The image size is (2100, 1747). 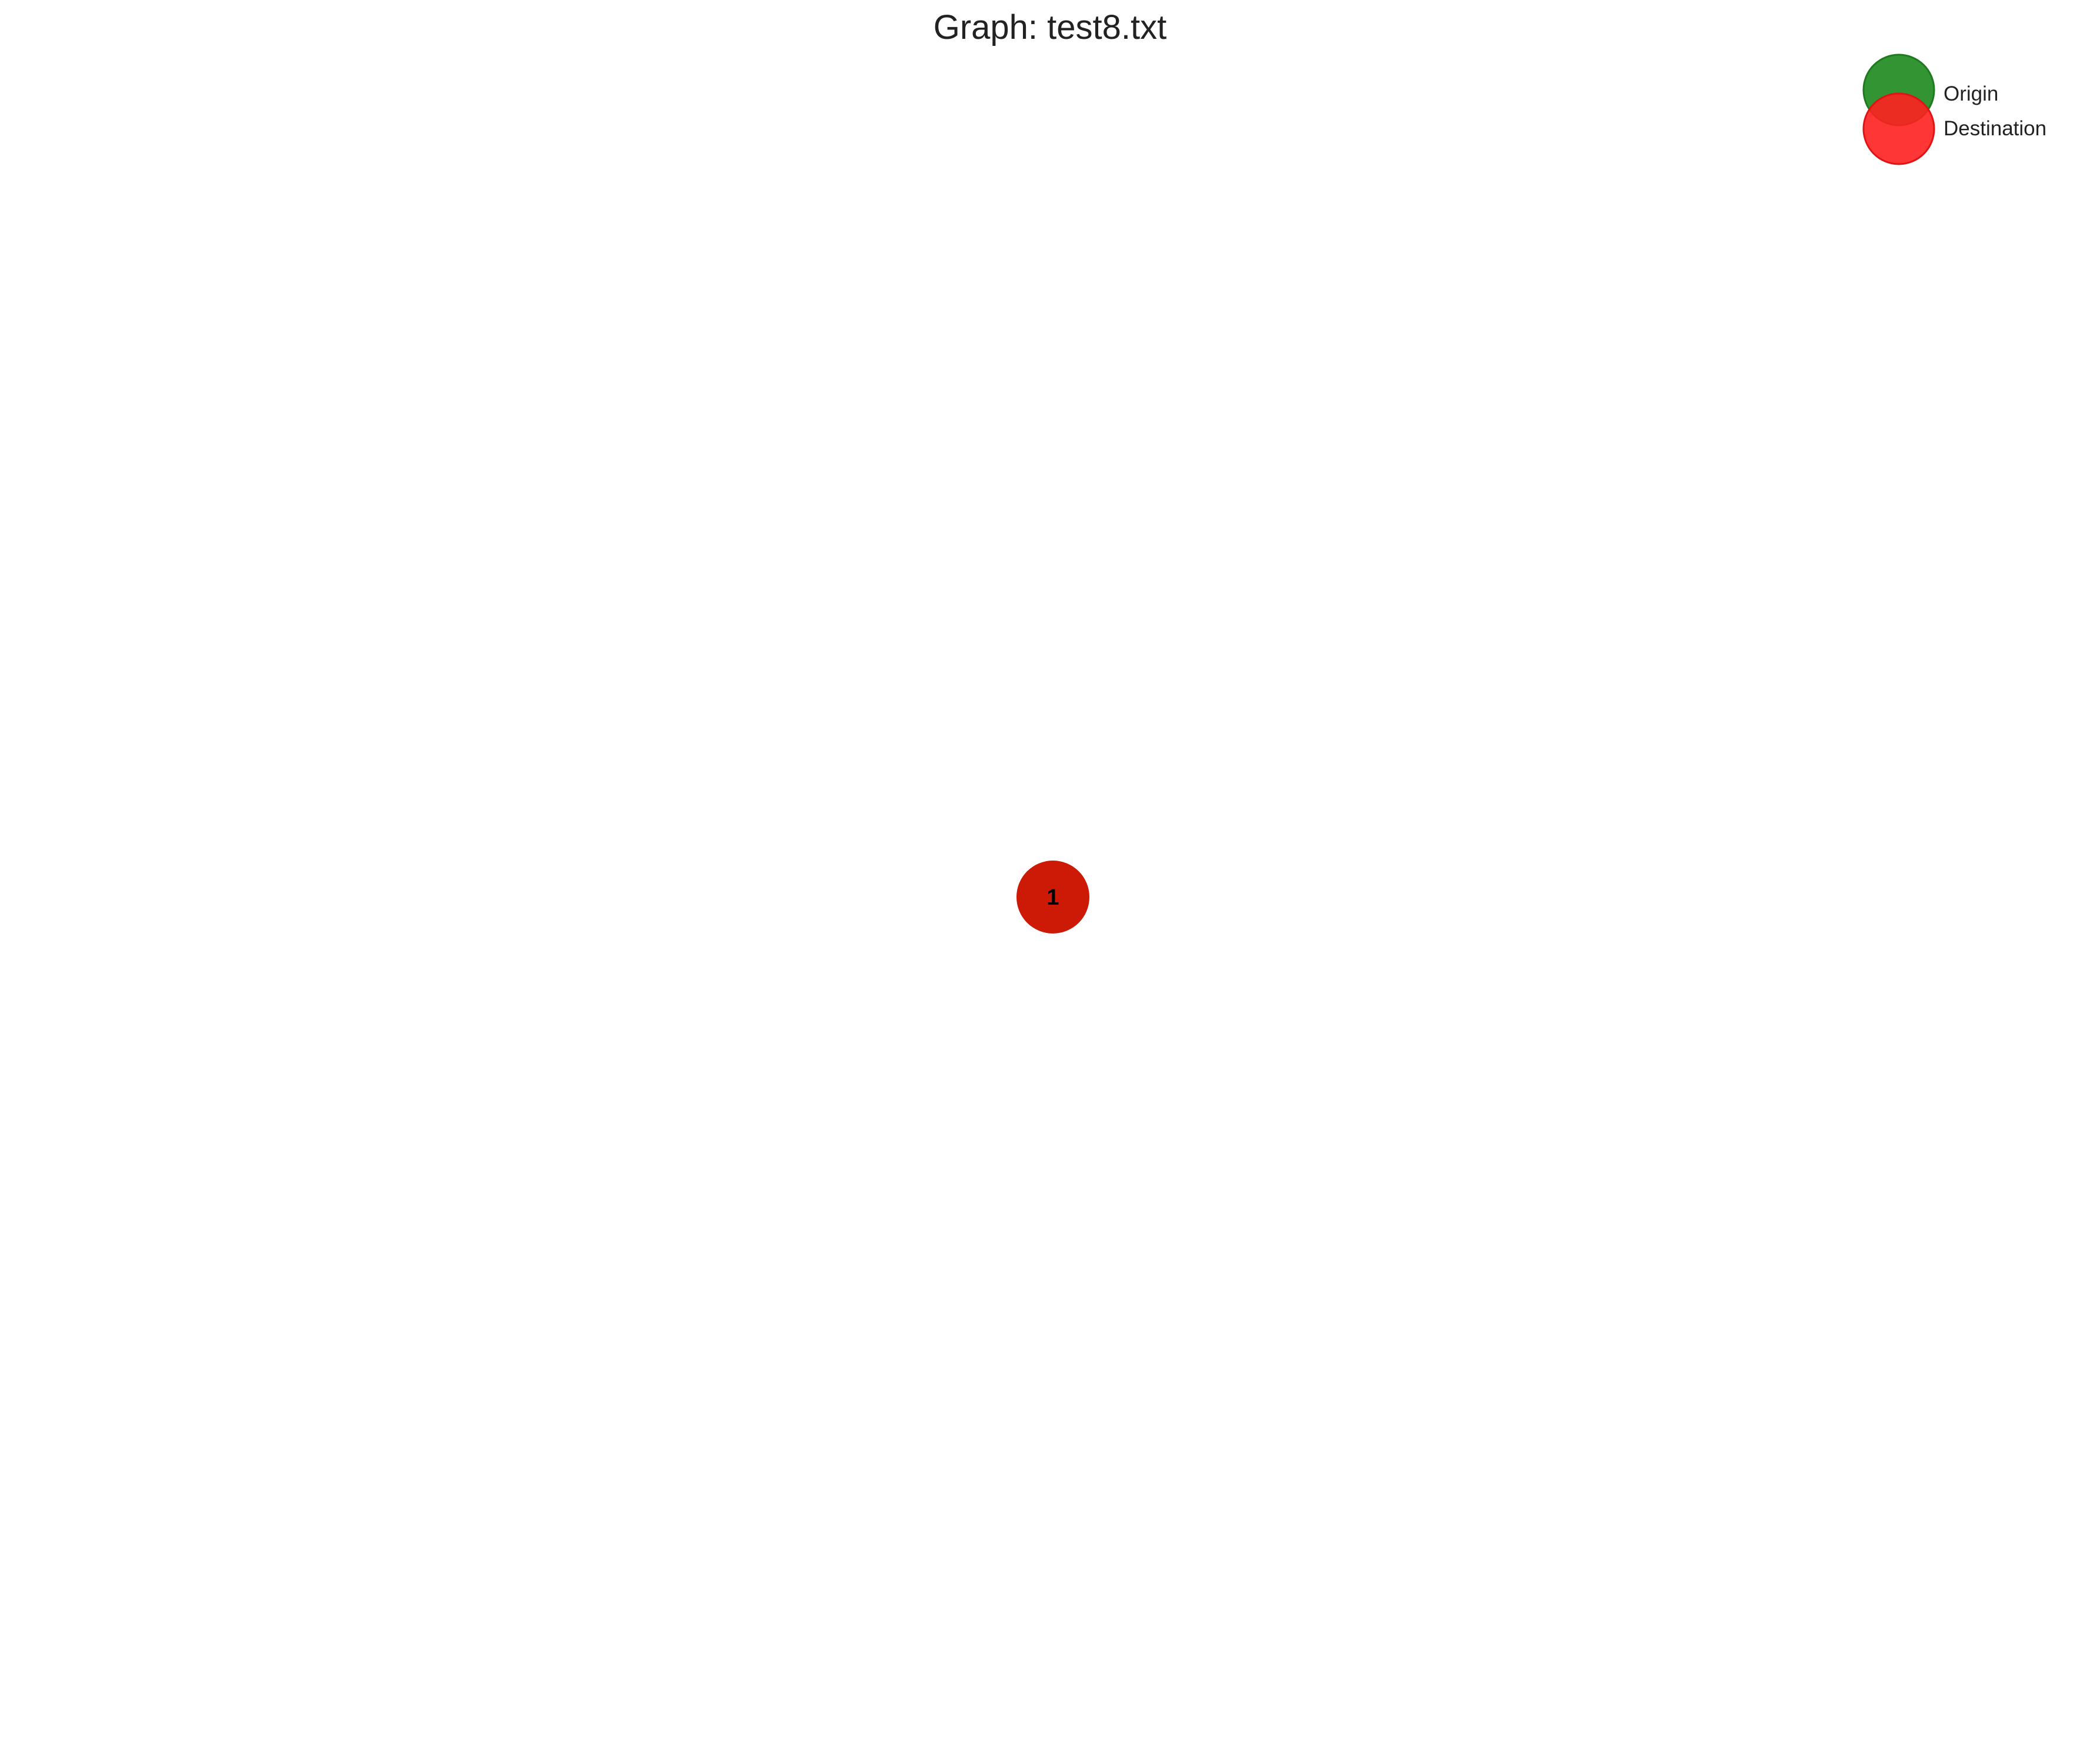 What do you see at coordinates (1995, 128) in the screenshot?
I see `legend-label-destination: Destination` at bounding box center [1995, 128].